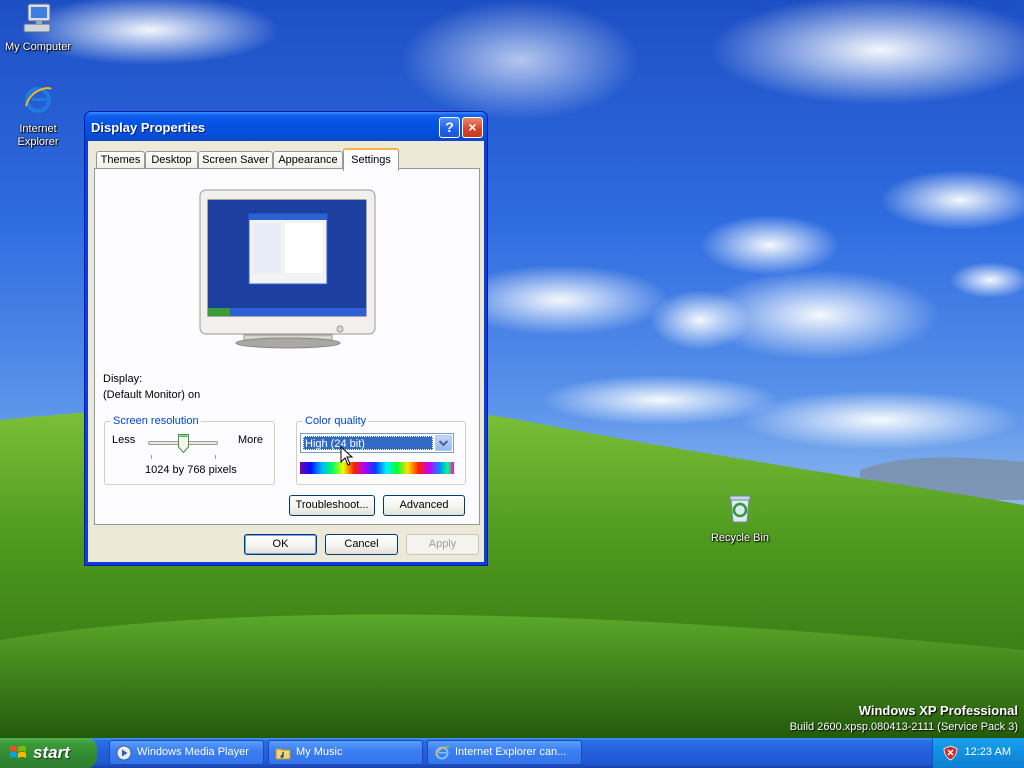  What do you see at coordinates (193, 752) in the screenshot?
I see `taskbar-item-label: Windows Media Player` at bounding box center [193, 752].